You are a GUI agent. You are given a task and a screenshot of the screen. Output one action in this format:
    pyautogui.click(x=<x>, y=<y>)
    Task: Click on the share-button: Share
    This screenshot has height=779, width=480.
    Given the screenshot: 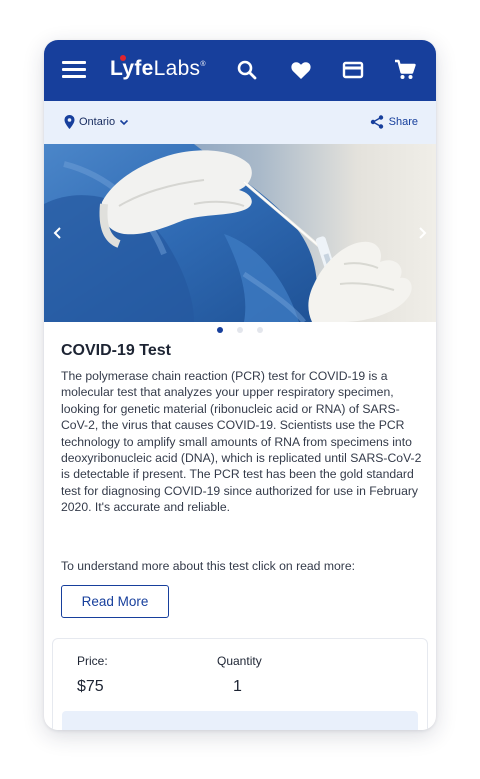 What is the action you would take?
    pyautogui.click(x=394, y=122)
    